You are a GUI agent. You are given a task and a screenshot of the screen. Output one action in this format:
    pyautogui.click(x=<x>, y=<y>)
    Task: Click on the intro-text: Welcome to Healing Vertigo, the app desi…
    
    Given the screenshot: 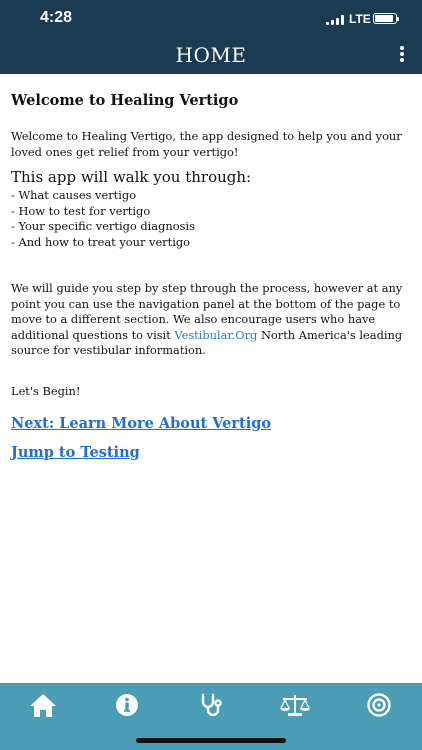 What is the action you would take?
    pyautogui.click(x=206, y=144)
    